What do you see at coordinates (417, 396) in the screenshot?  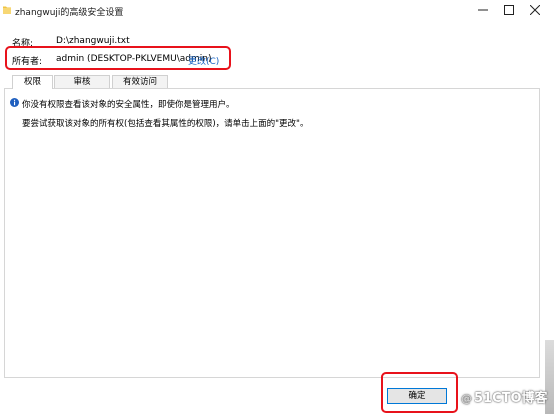 I see `ok-button: 确定` at bounding box center [417, 396].